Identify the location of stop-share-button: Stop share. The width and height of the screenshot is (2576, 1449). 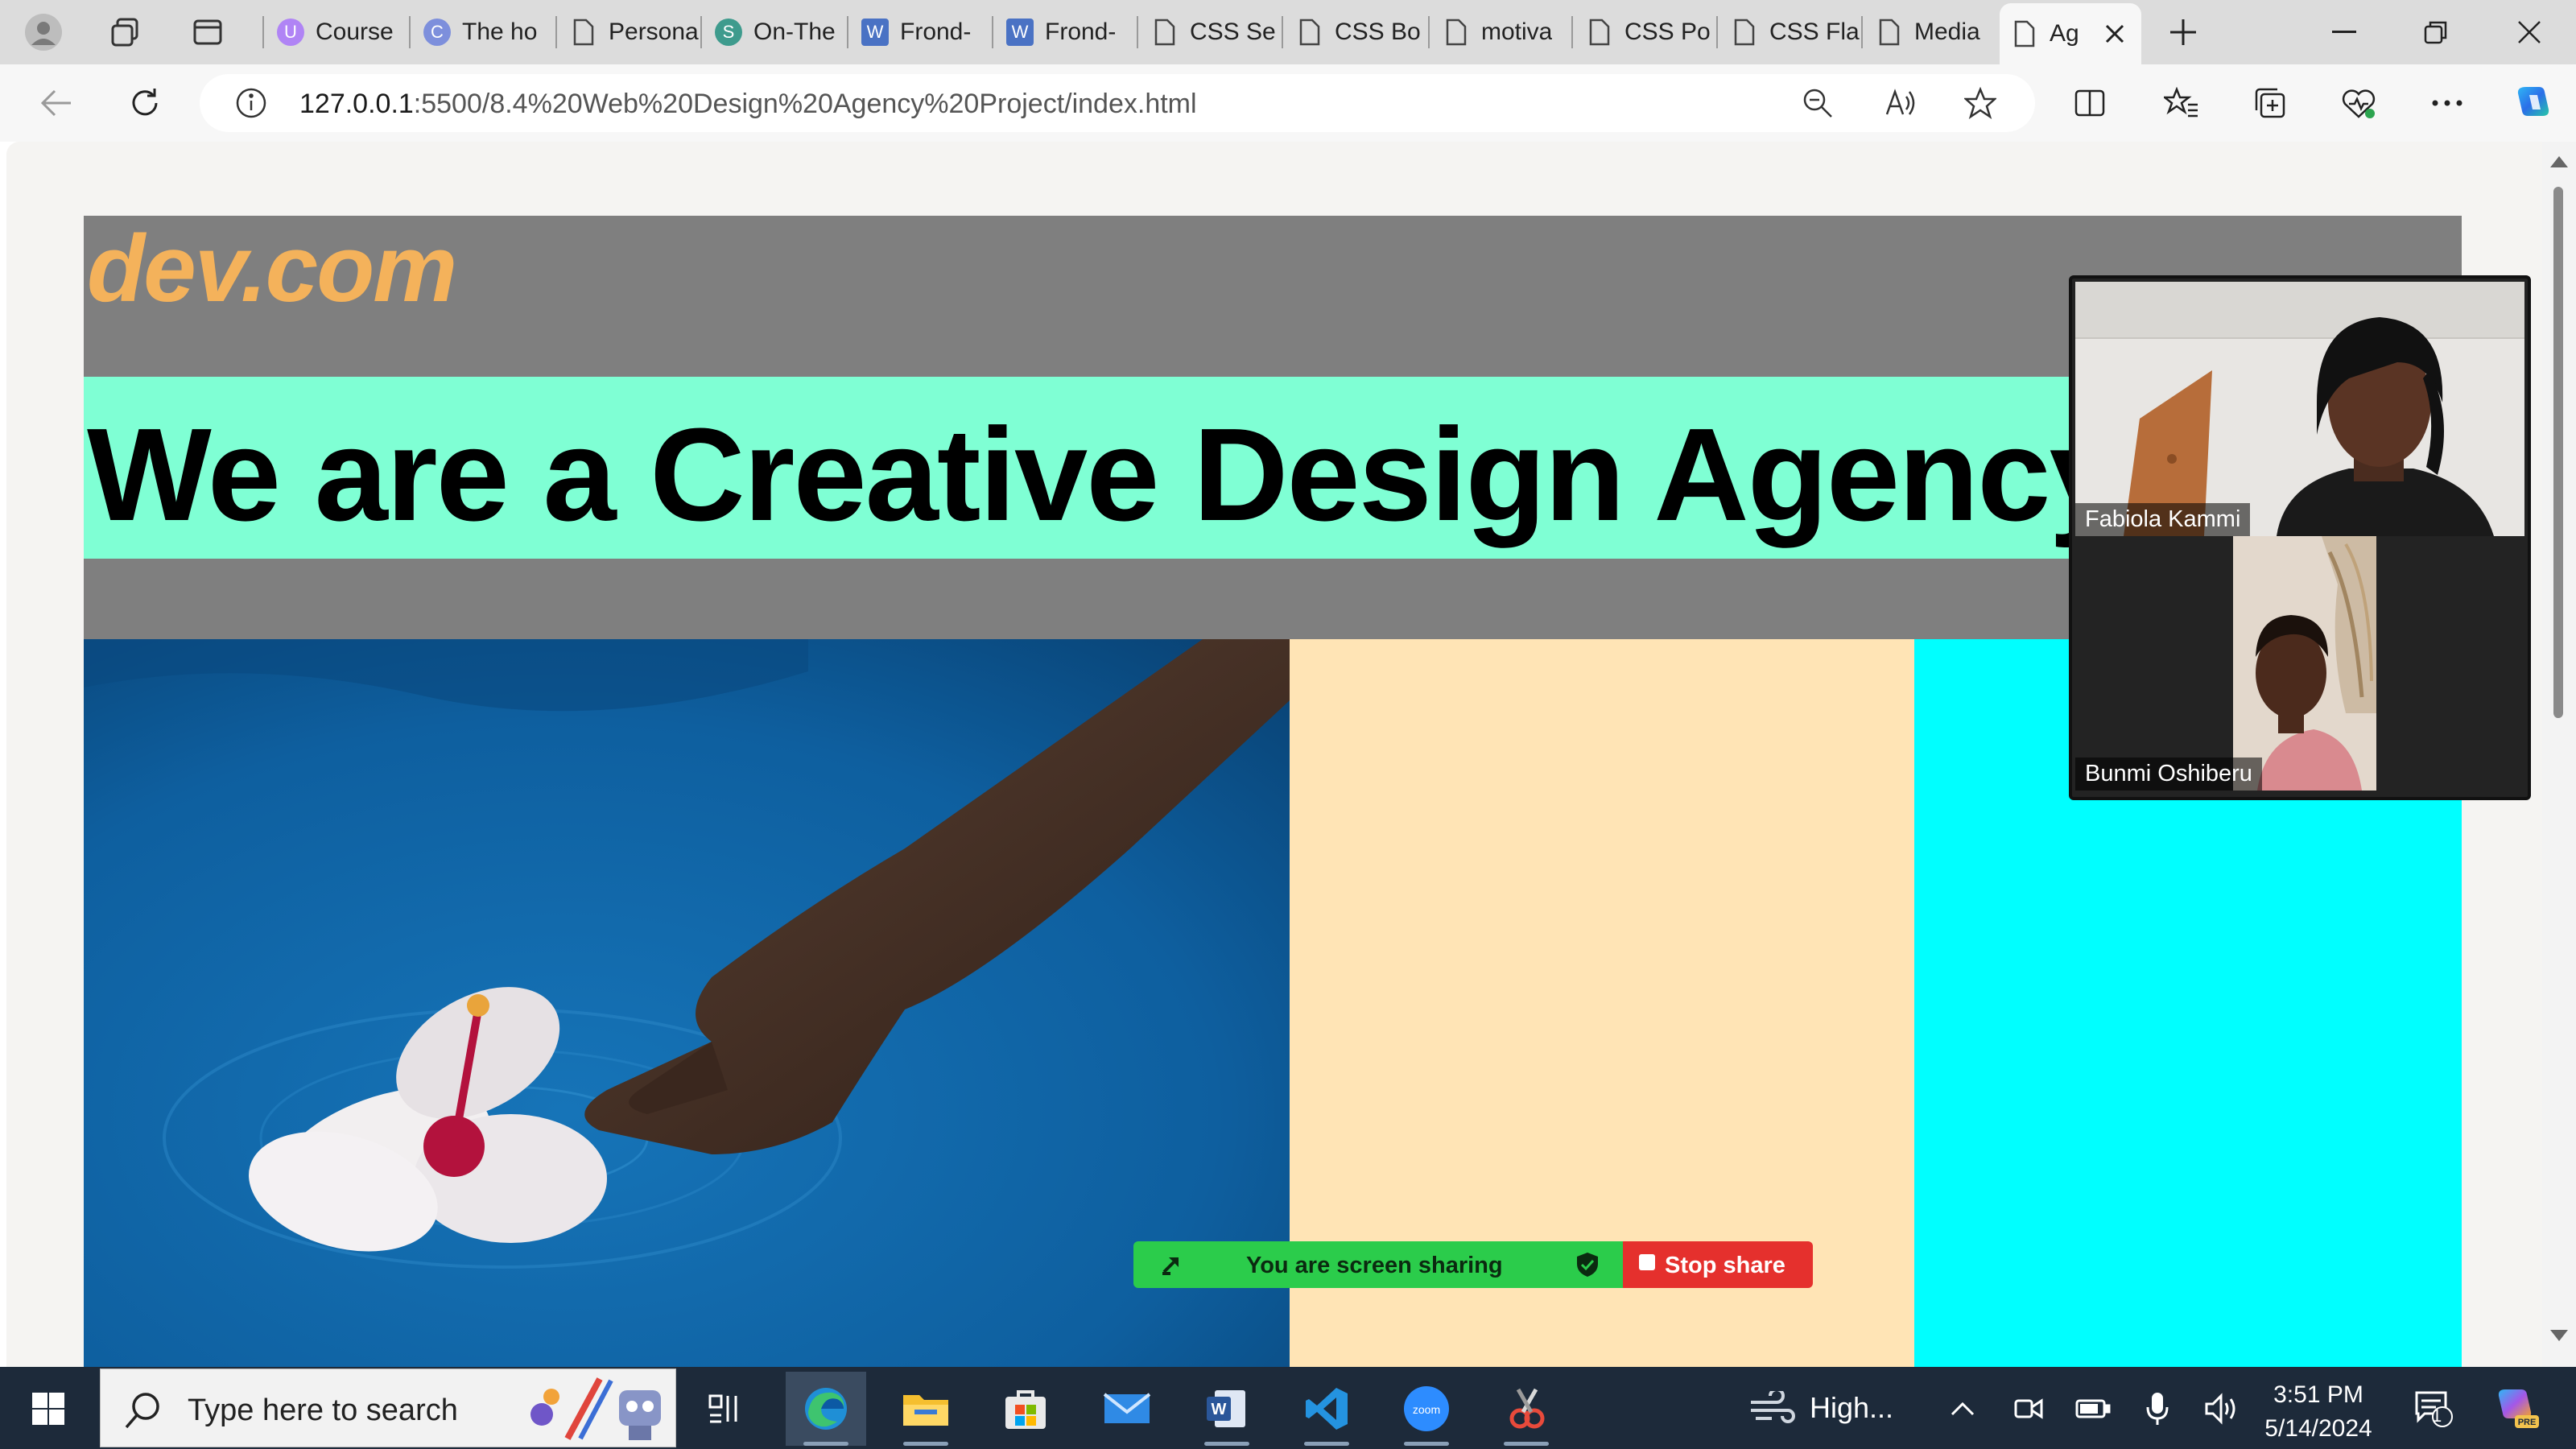
(1718, 1264).